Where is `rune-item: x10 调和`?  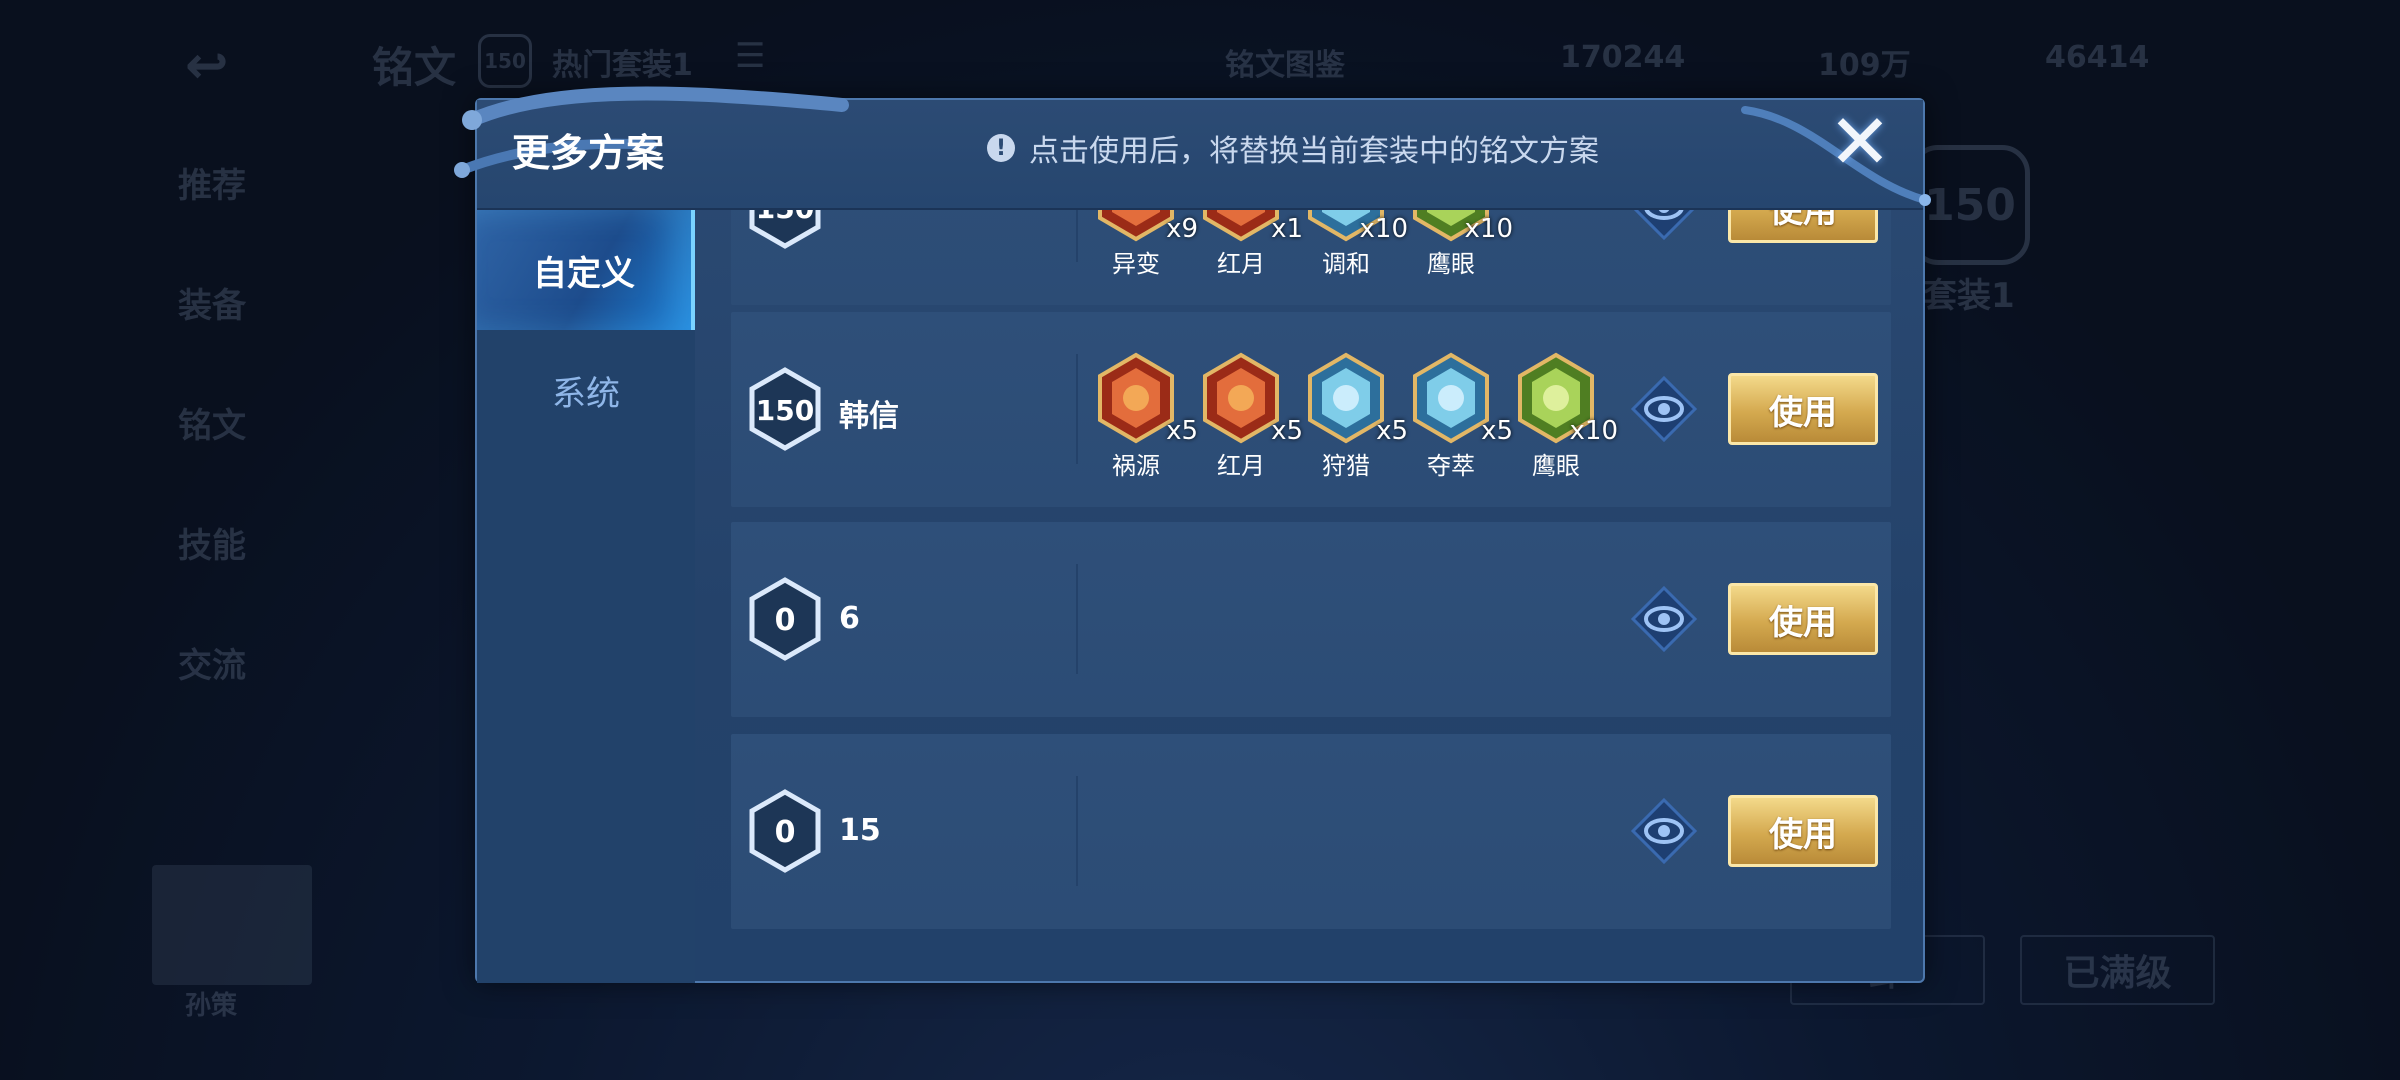 rune-item: x10 调和 is located at coordinates (1357, 244).